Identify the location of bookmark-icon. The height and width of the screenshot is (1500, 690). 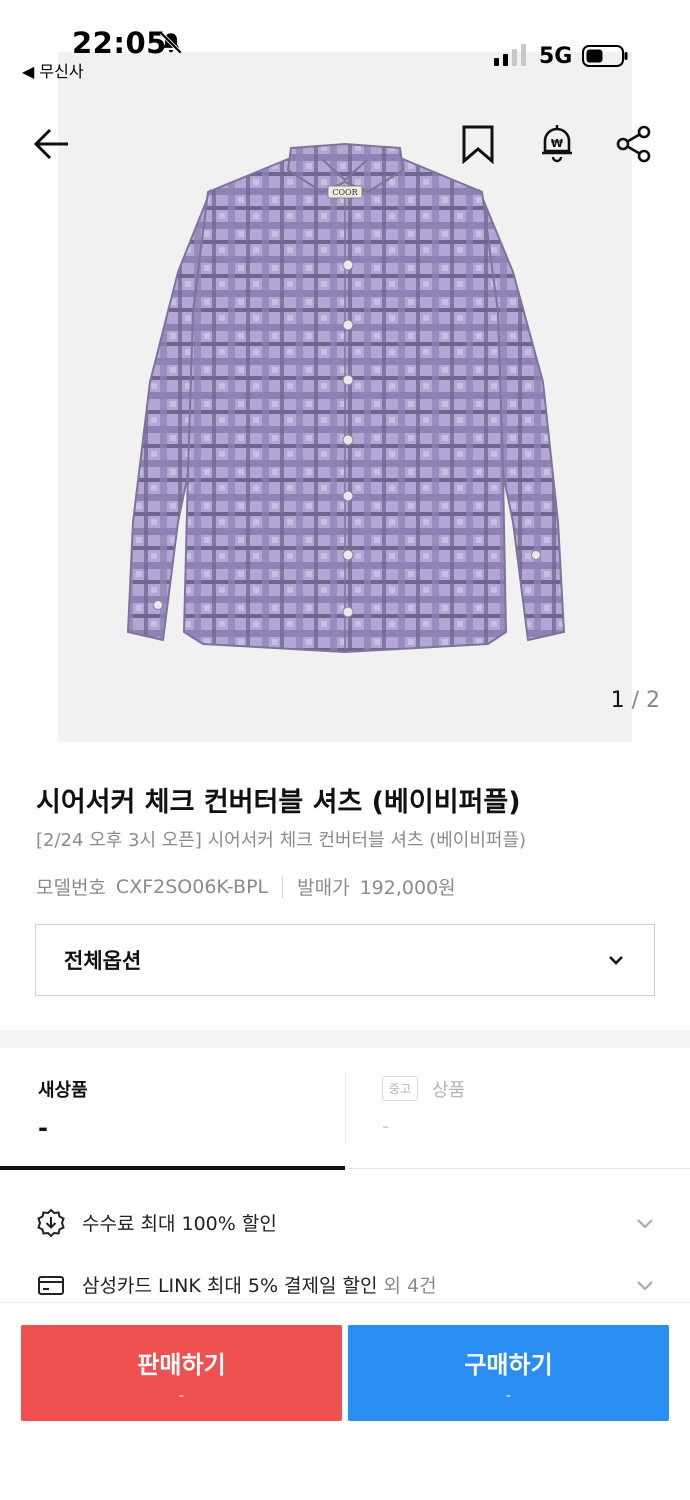
(478, 144).